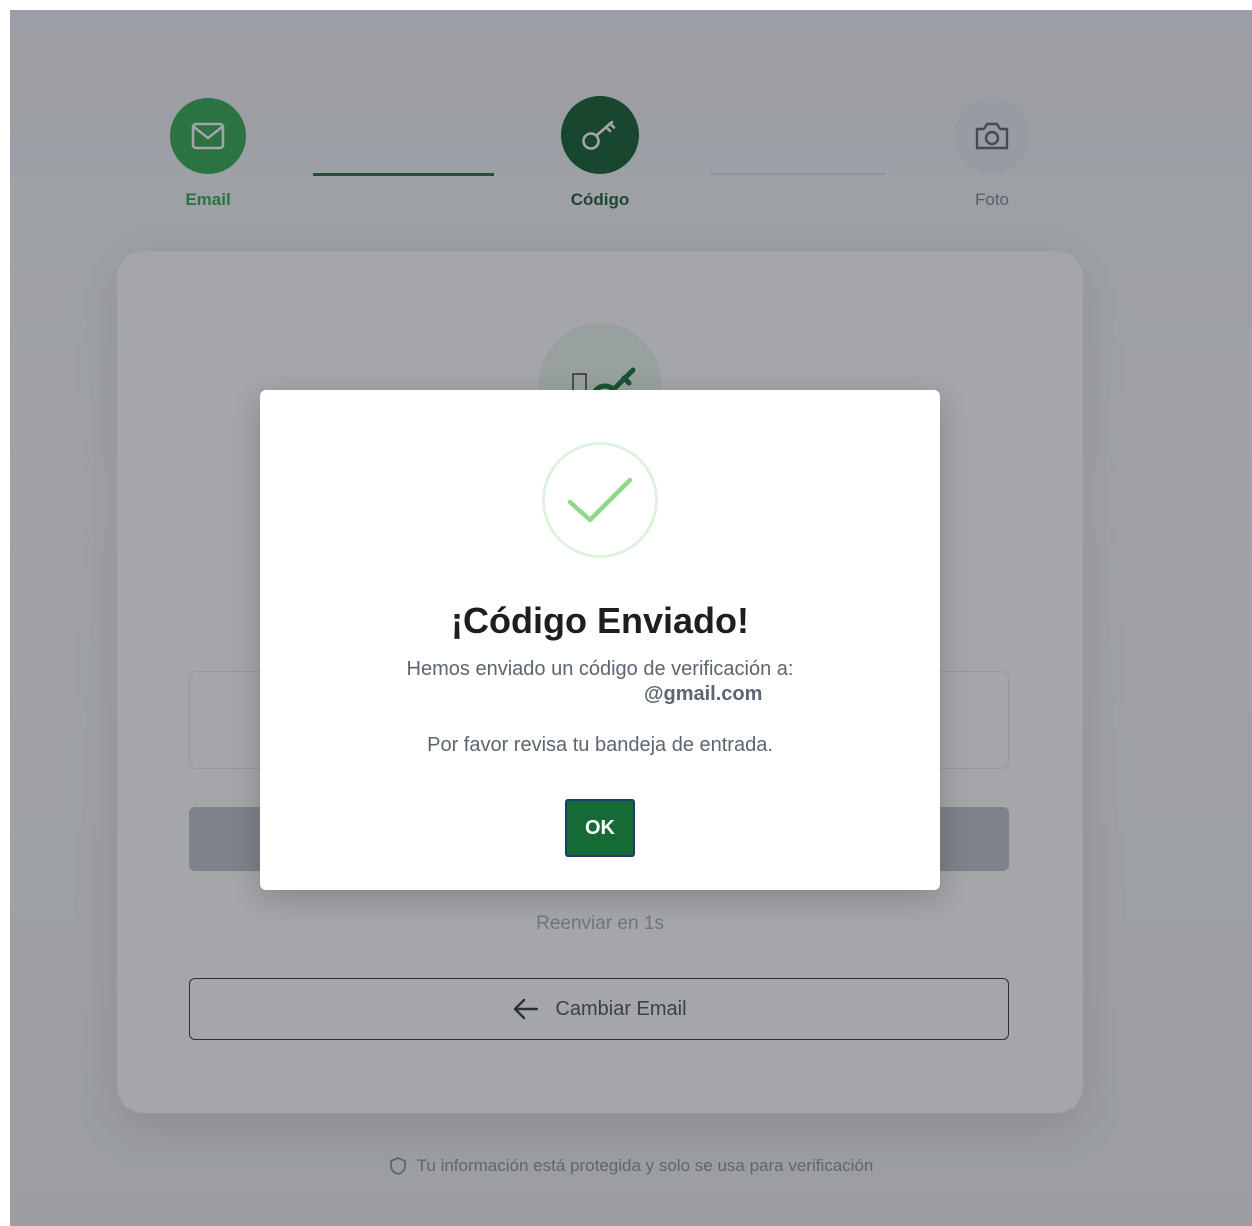  What do you see at coordinates (600, 828) in the screenshot?
I see `ok-button: OK` at bounding box center [600, 828].